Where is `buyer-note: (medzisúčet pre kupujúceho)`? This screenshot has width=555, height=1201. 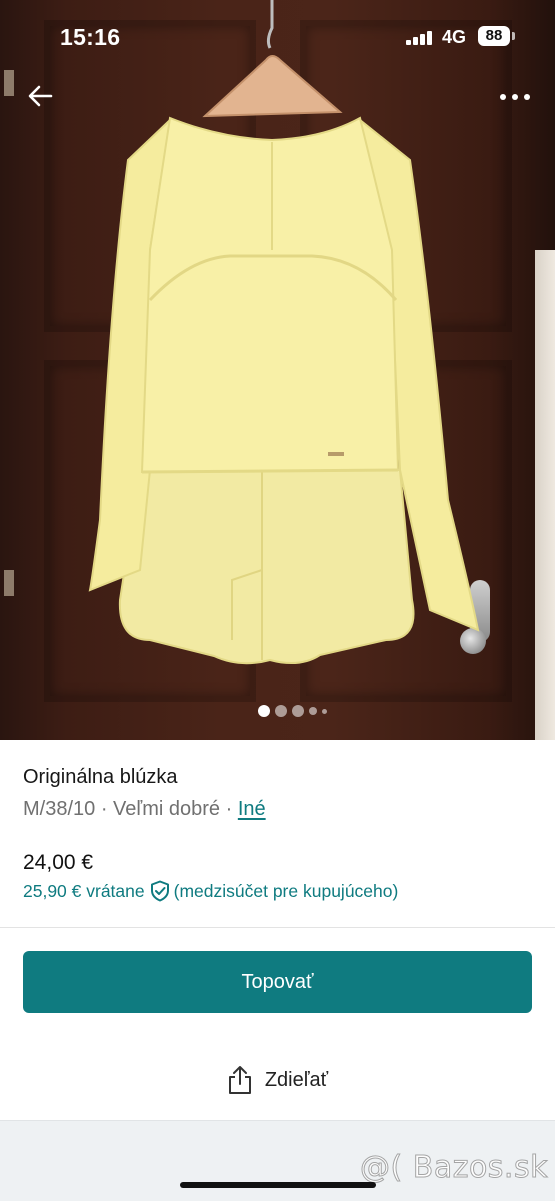
buyer-note: (medzisúčet pre kupujúceho) is located at coordinates (286, 890).